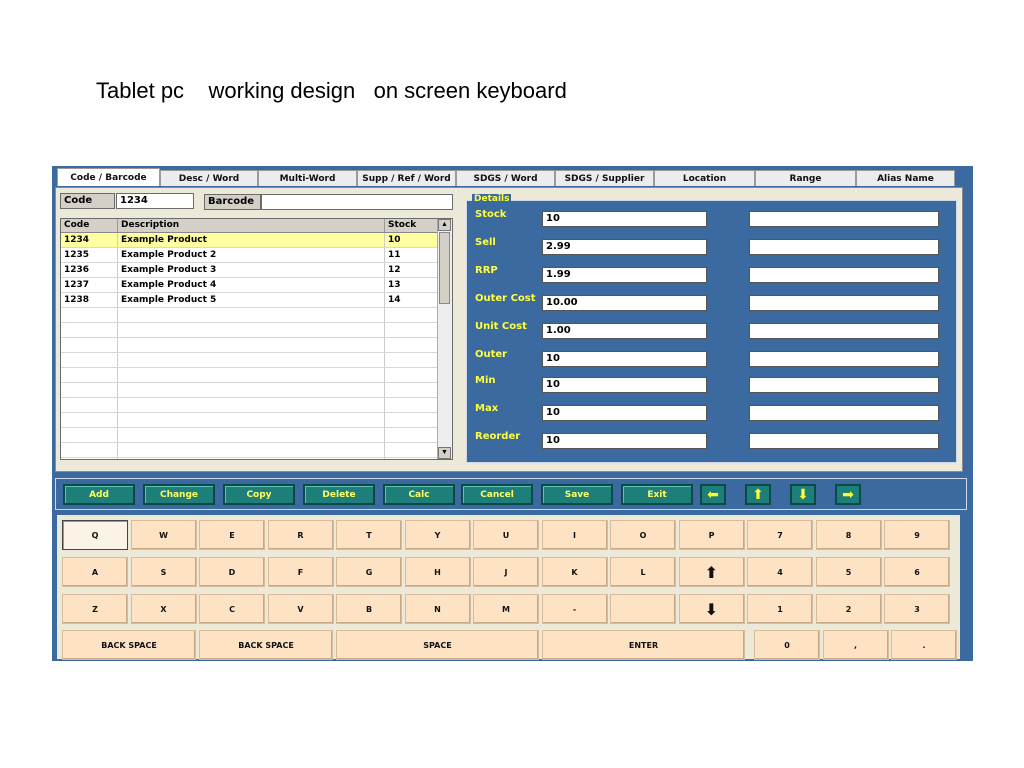  What do you see at coordinates (844, 385) in the screenshot?
I see `detail-extra-input-min` at bounding box center [844, 385].